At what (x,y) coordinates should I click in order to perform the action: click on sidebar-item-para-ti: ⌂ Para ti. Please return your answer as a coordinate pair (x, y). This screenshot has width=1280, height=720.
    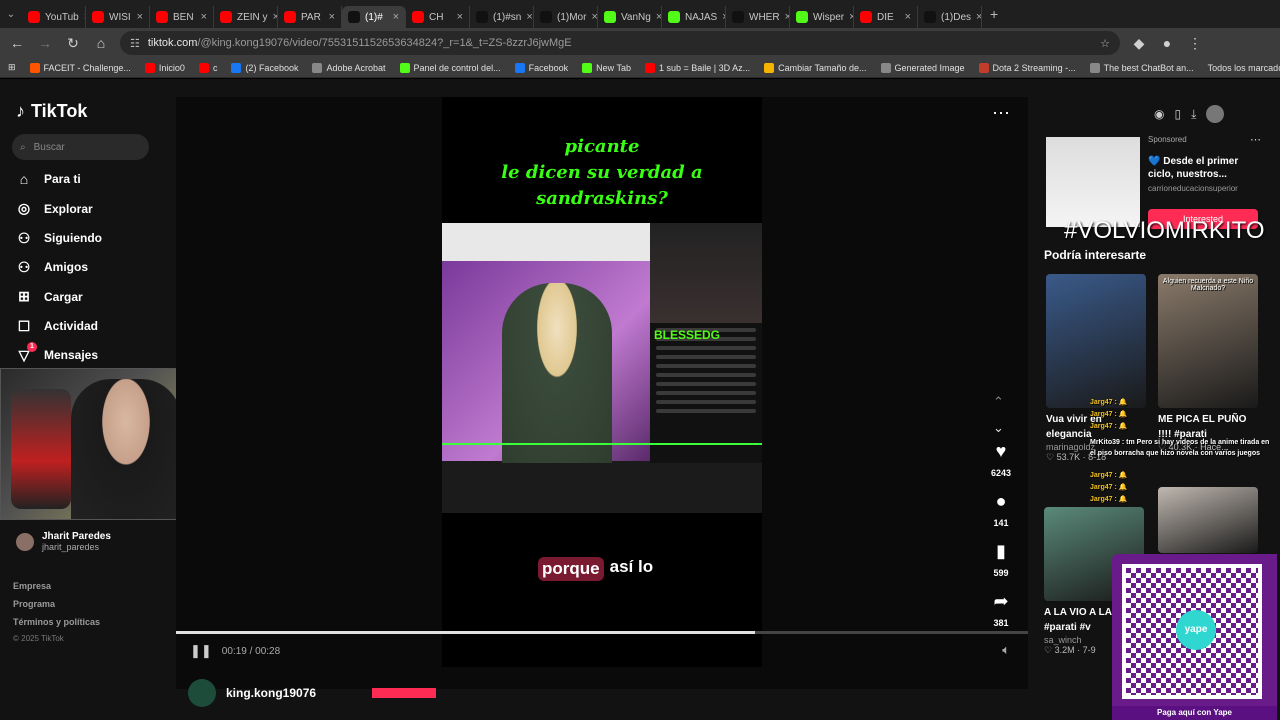
    Looking at the image, I should click on (48, 179).